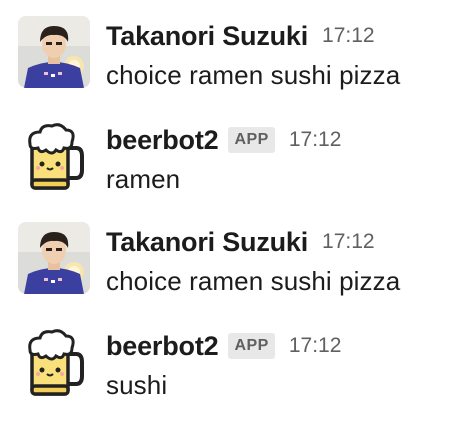 This screenshot has height=422, width=454. Describe the element at coordinates (137, 385) in the screenshot. I see `message-text: sushi` at that location.